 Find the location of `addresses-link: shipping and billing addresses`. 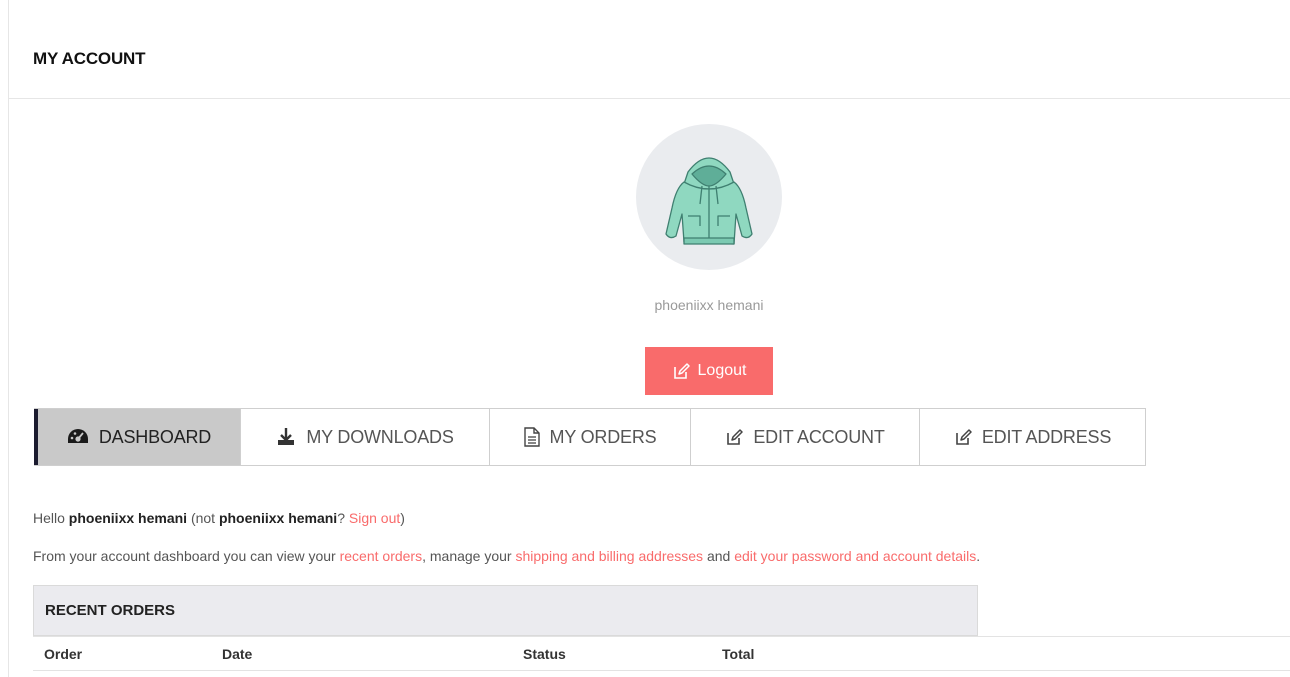

addresses-link: shipping and billing addresses is located at coordinates (609, 556).